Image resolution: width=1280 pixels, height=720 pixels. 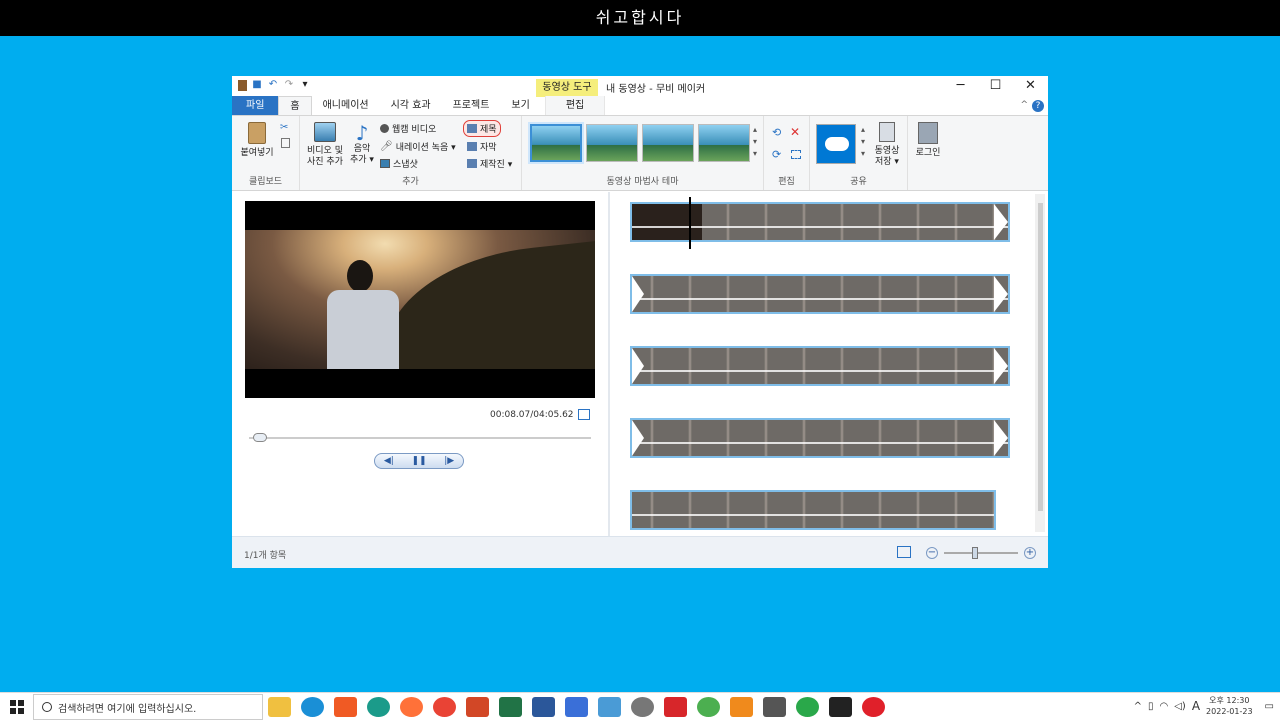 What do you see at coordinates (378, 707) in the screenshot?
I see `app-icon-teal` at bounding box center [378, 707].